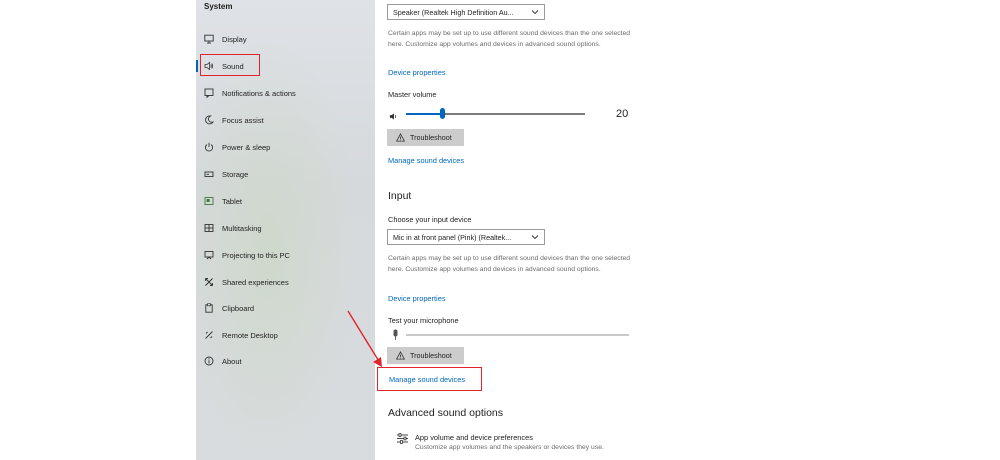 The height and width of the screenshot is (460, 1000). I want to click on sidebar-item-label: Storage, so click(235, 174).